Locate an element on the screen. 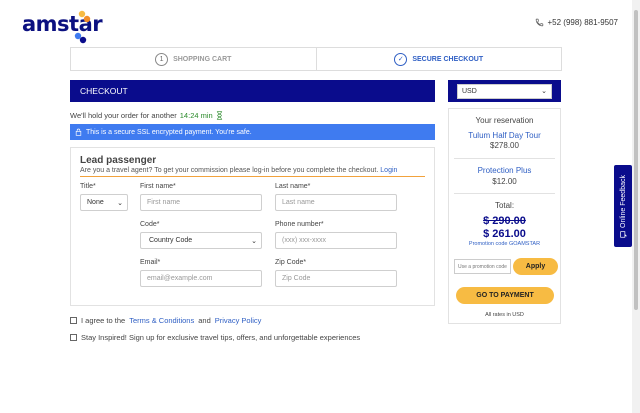 This screenshot has width=640, height=413. step-number: 1 is located at coordinates (162, 59).